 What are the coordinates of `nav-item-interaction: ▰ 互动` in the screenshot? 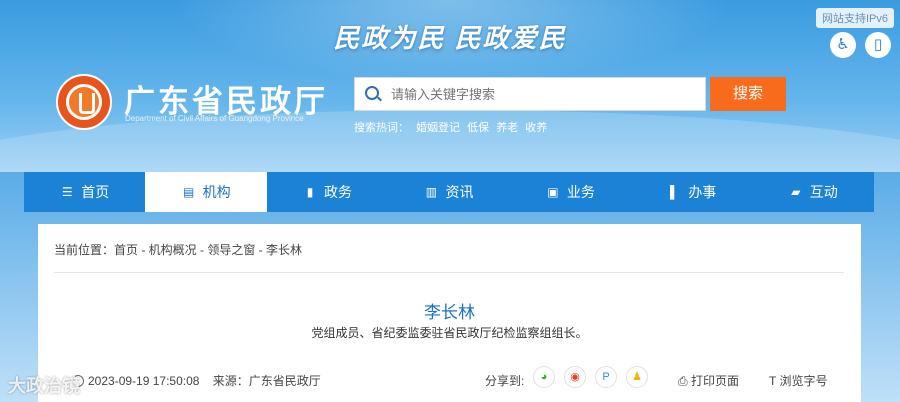 It's located at (813, 192).